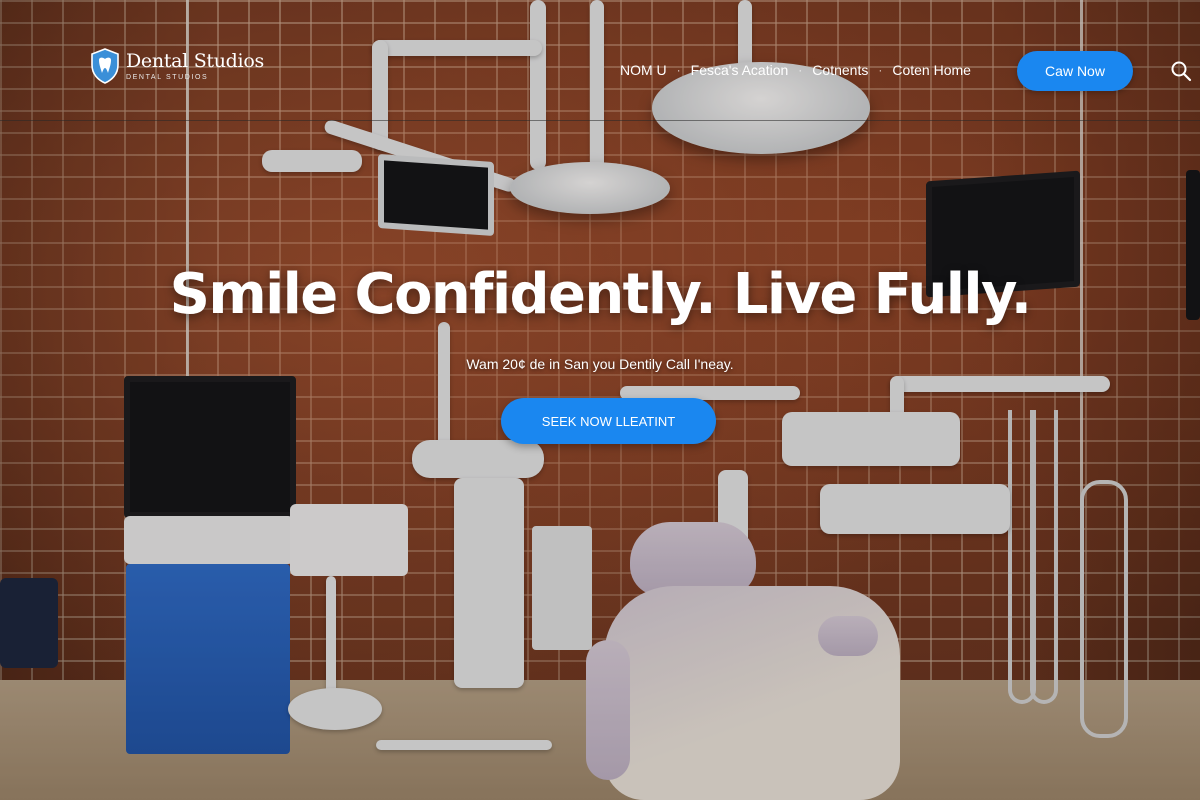  I want to click on brand-logo: Dental Studios DENTAL STUDIOS, so click(177, 66).